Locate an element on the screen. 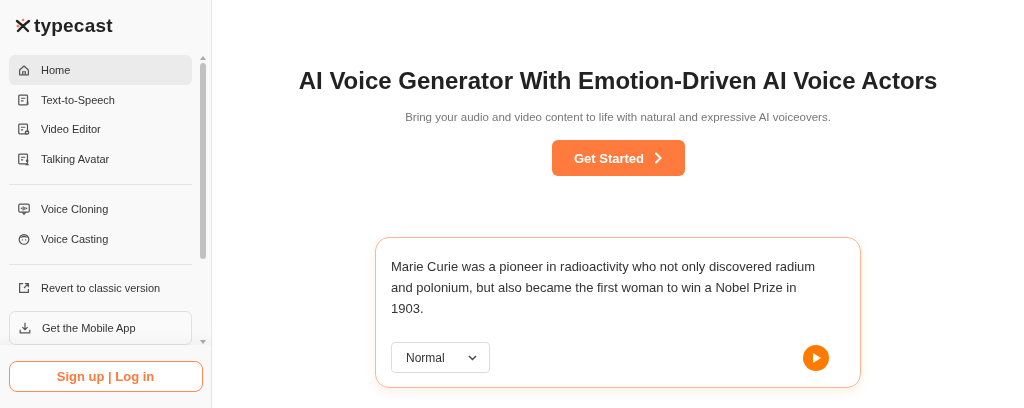  nav-item: Talking Avatar is located at coordinates (100, 159).